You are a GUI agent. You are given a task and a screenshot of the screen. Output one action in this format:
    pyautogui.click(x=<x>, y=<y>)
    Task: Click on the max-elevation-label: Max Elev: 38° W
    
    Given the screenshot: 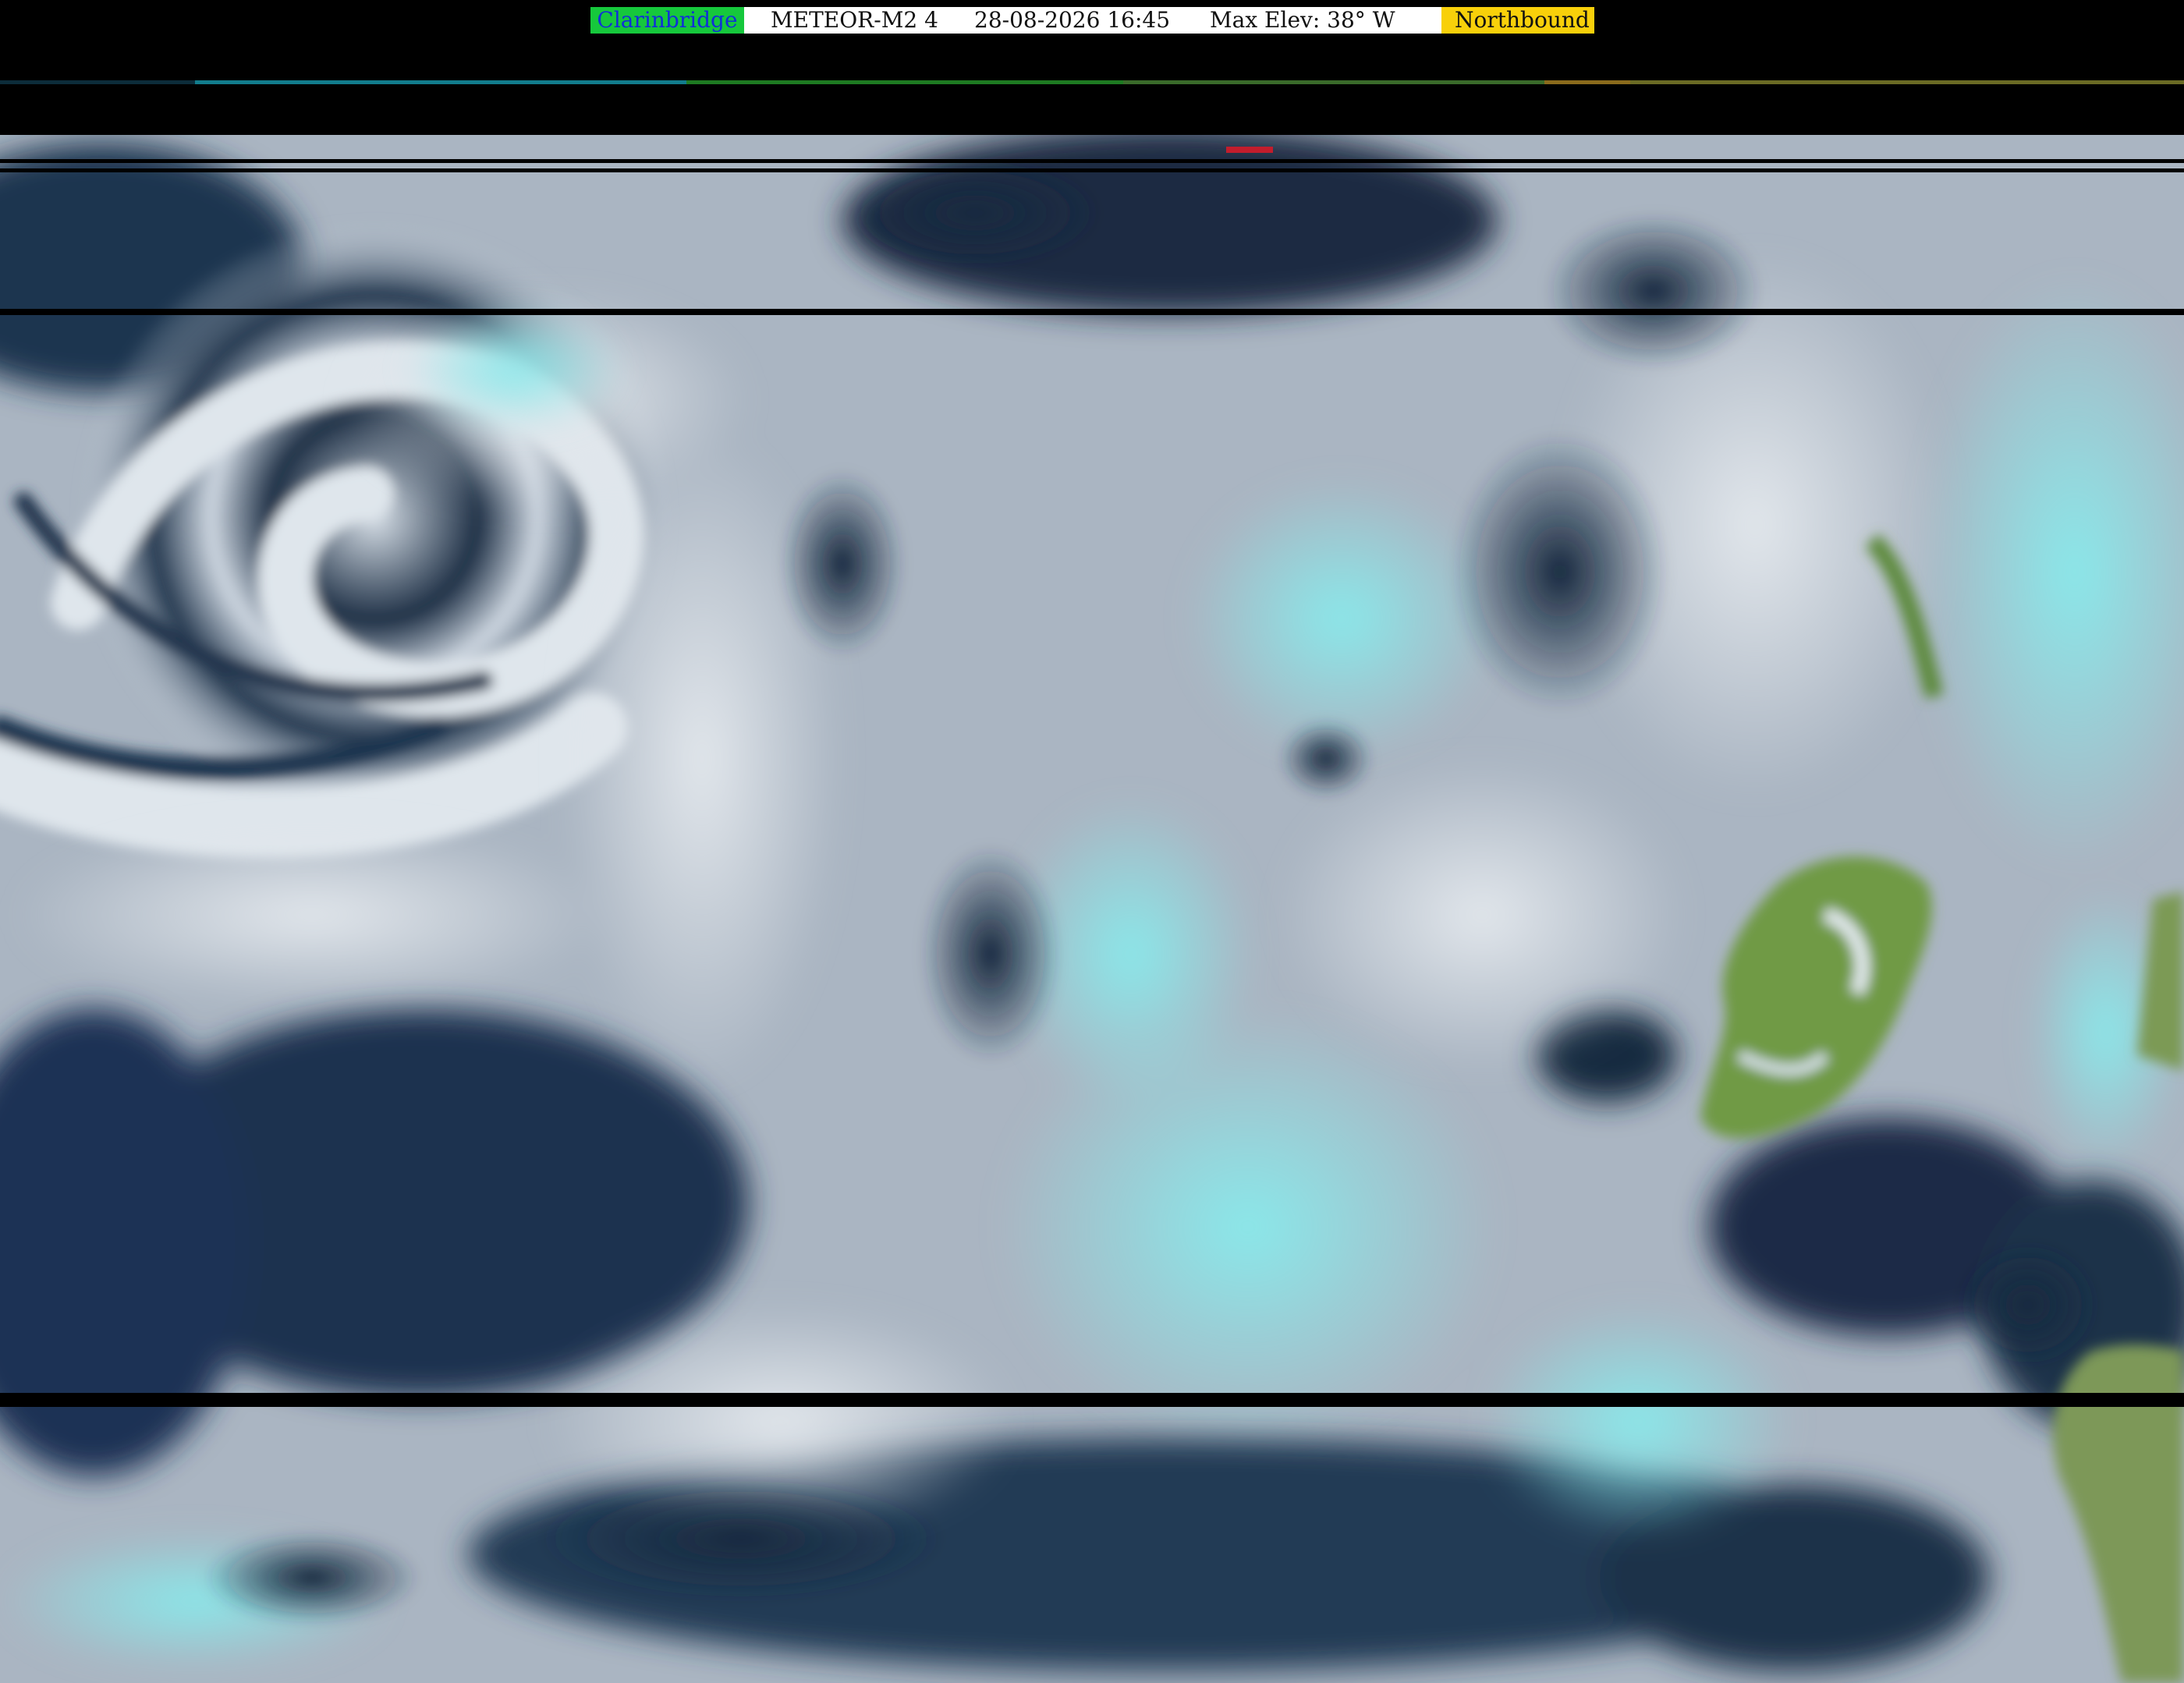 What is the action you would take?
    pyautogui.click(x=1326, y=20)
    